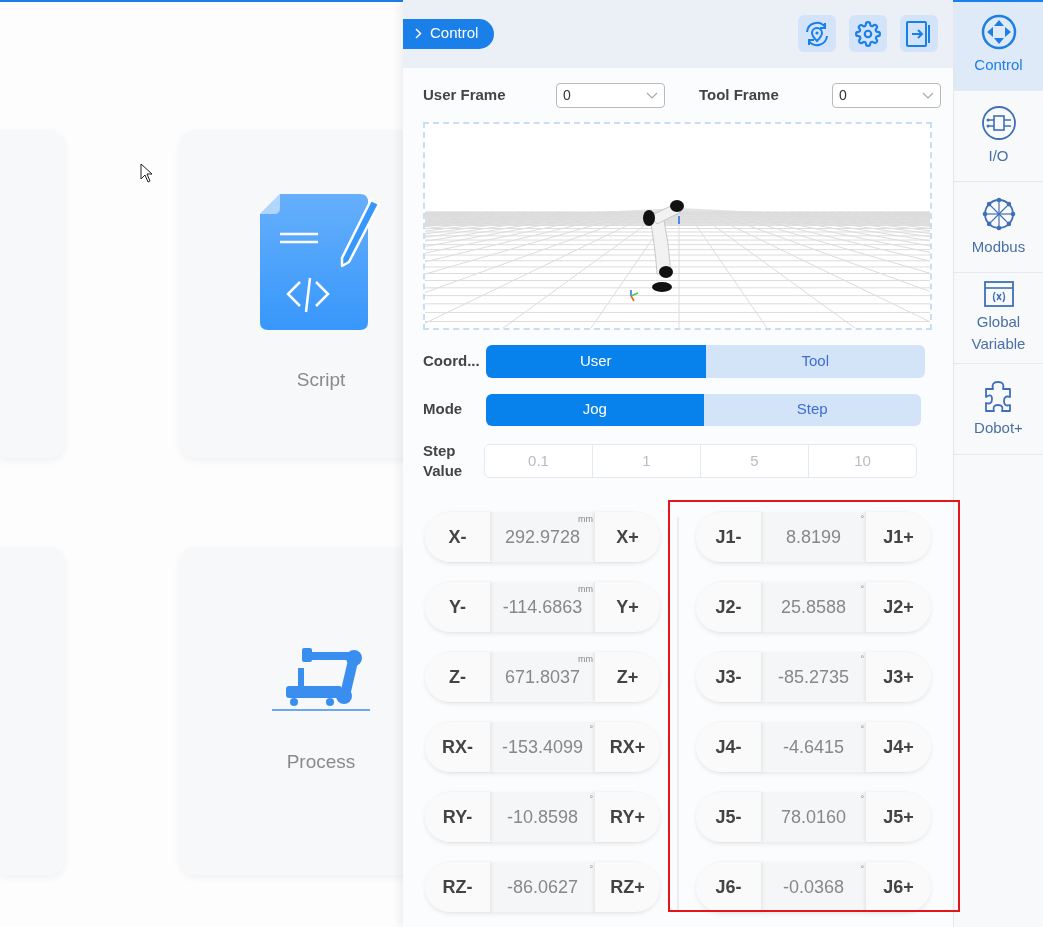 This screenshot has width=1043, height=927. I want to click on jog-plus-button: J1+, so click(898, 537).